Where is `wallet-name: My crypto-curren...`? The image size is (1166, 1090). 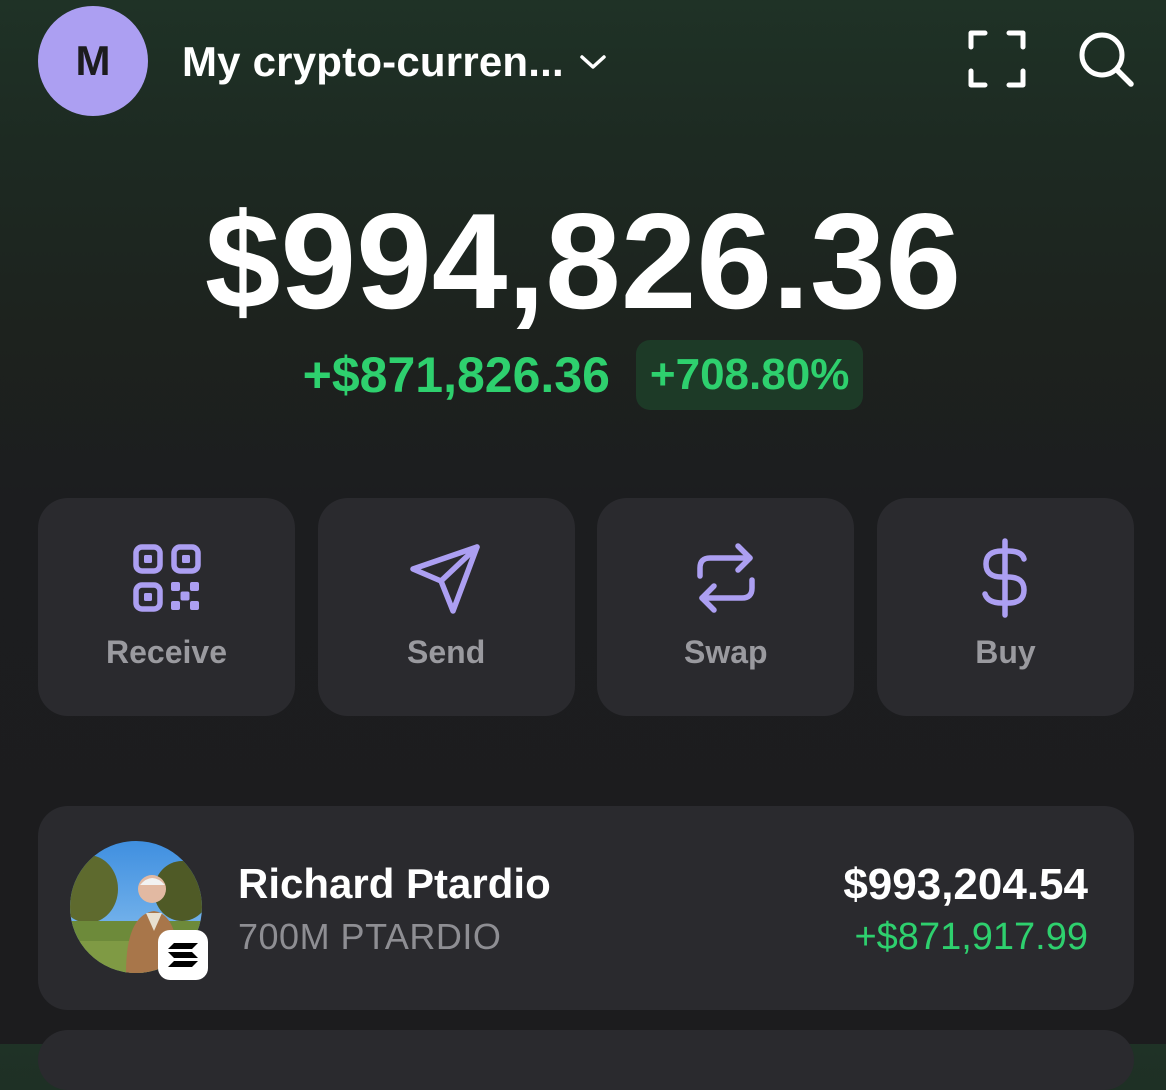 wallet-name: My crypto-curren... is located at coordinates (373, 61).